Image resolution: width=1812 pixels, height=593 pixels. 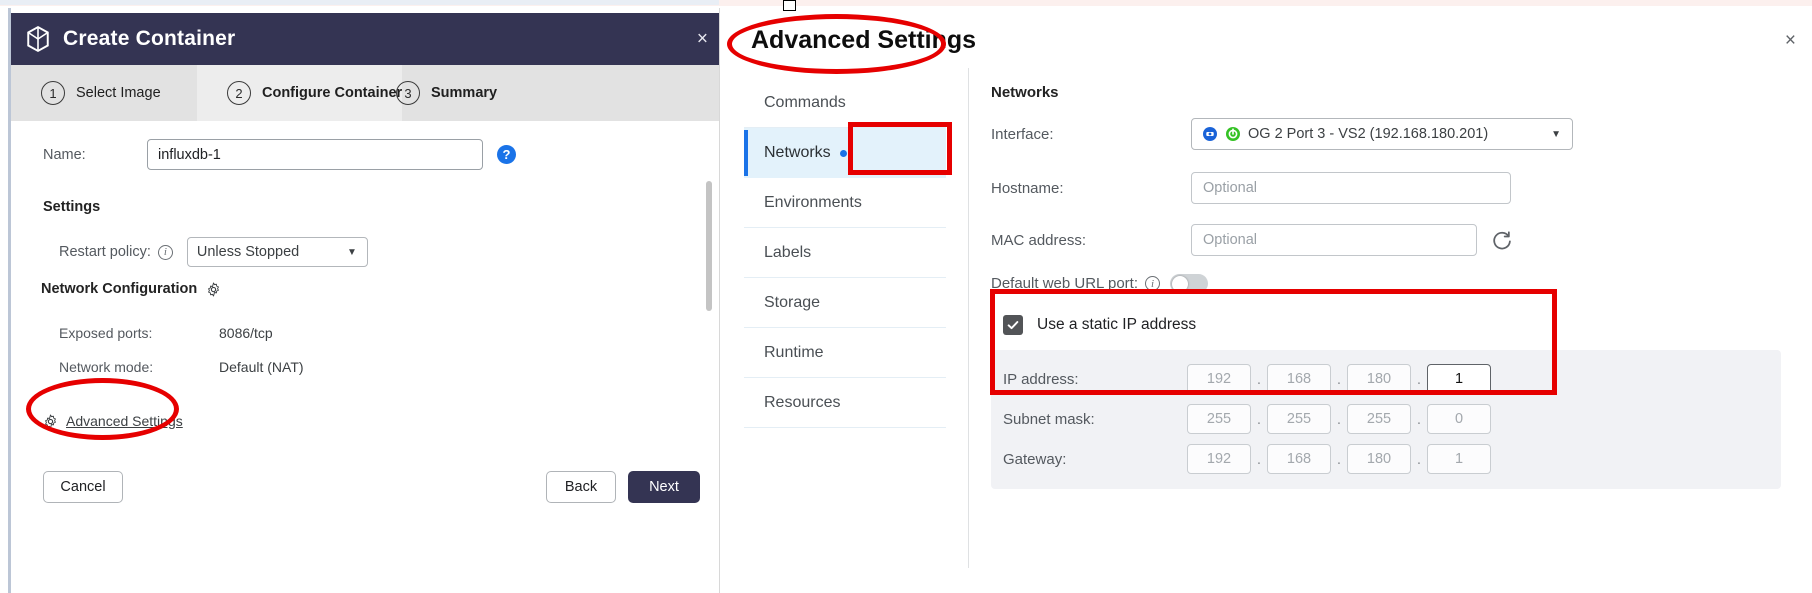 I want to click on nav-item-networks: Networks, so click(x=845, y=153).